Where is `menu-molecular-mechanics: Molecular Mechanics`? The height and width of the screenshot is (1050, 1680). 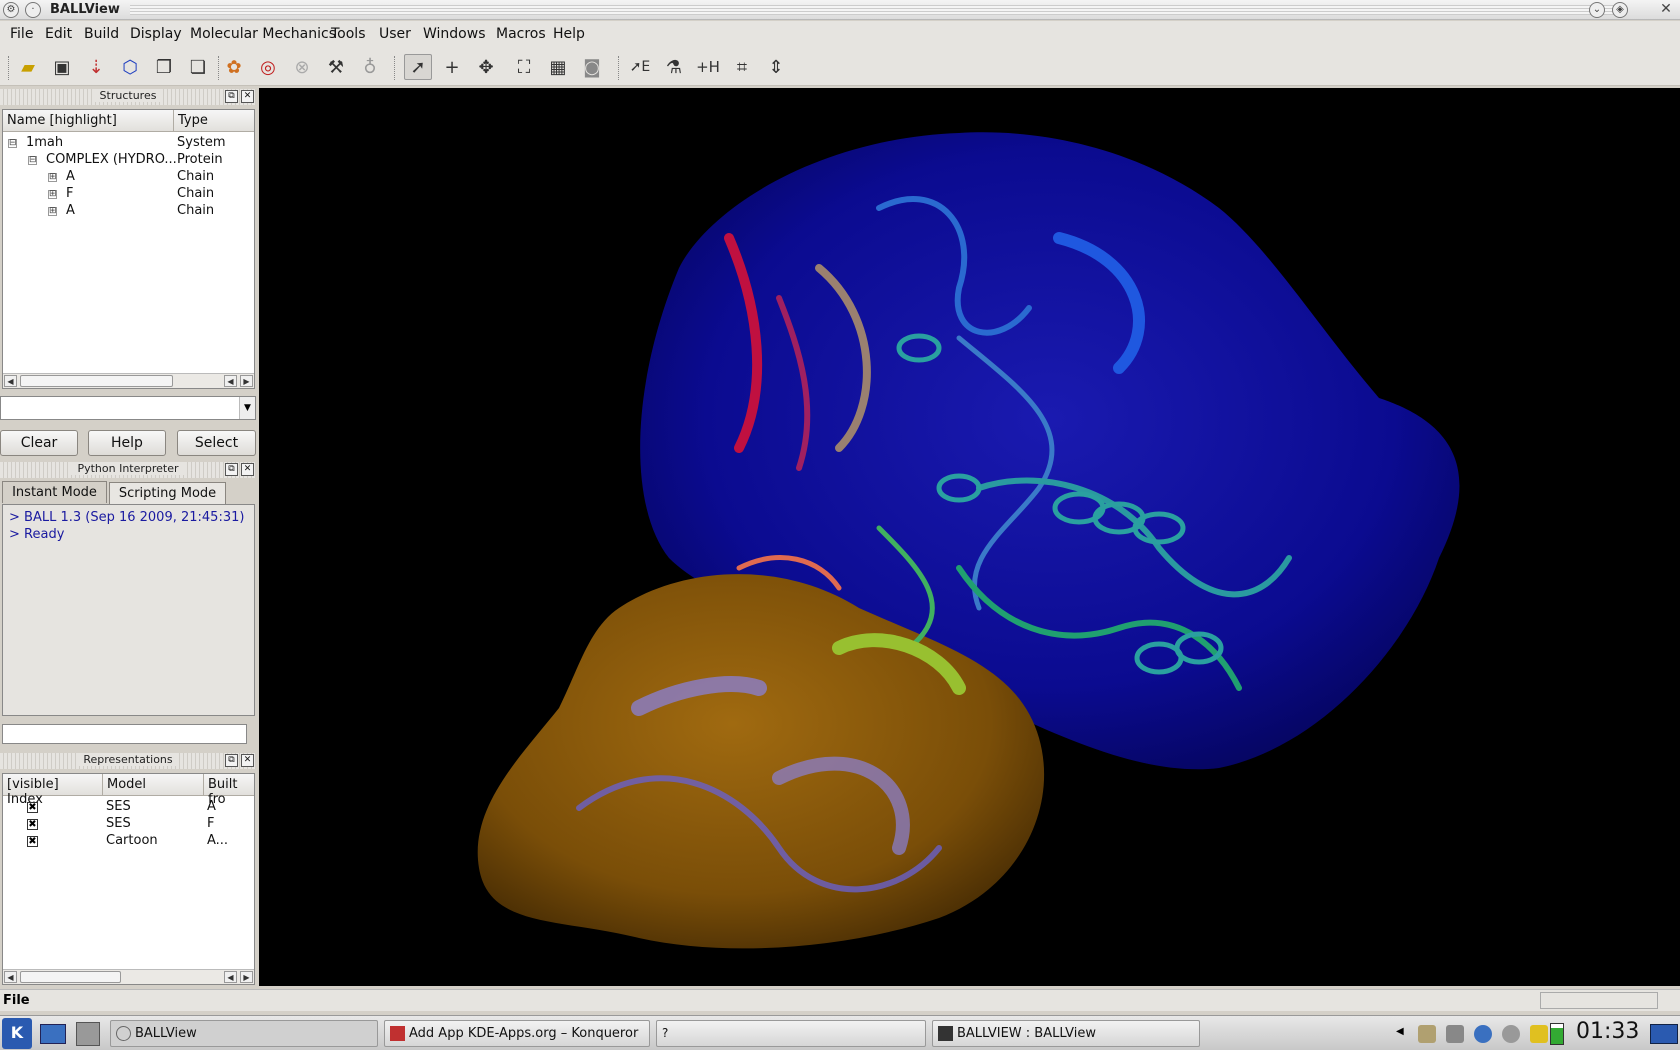
menu-molecular-mechanics: Molecular Mechanics is located at coordinates (263, 34).